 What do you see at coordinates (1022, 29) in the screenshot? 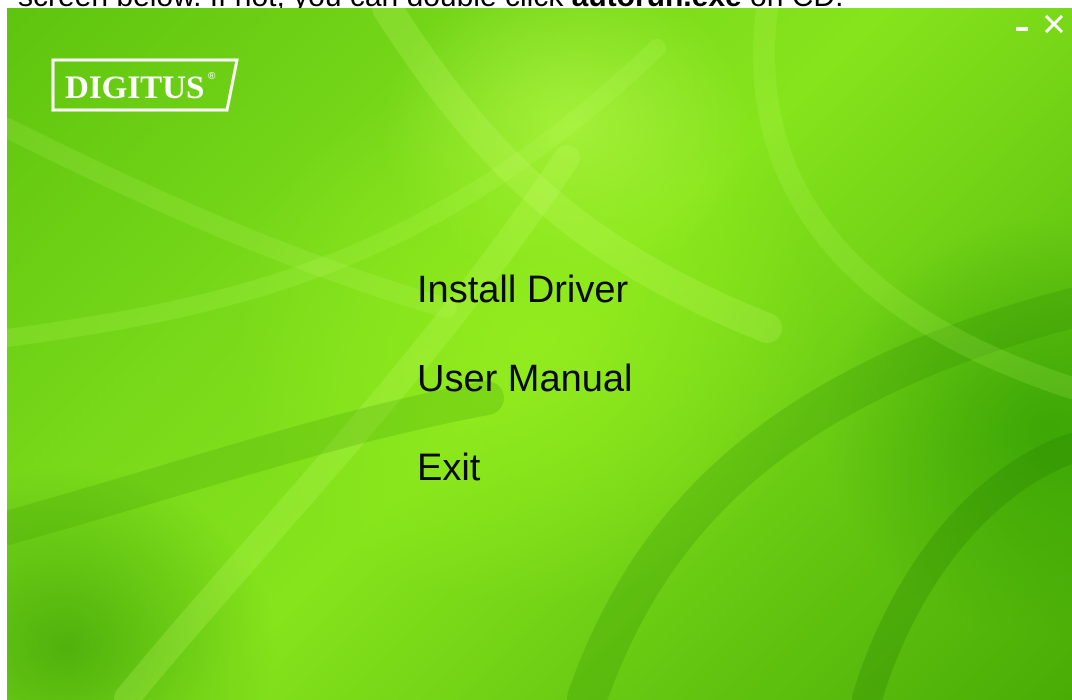
I see `minimize-icon` at bounding box center [1022, 29].